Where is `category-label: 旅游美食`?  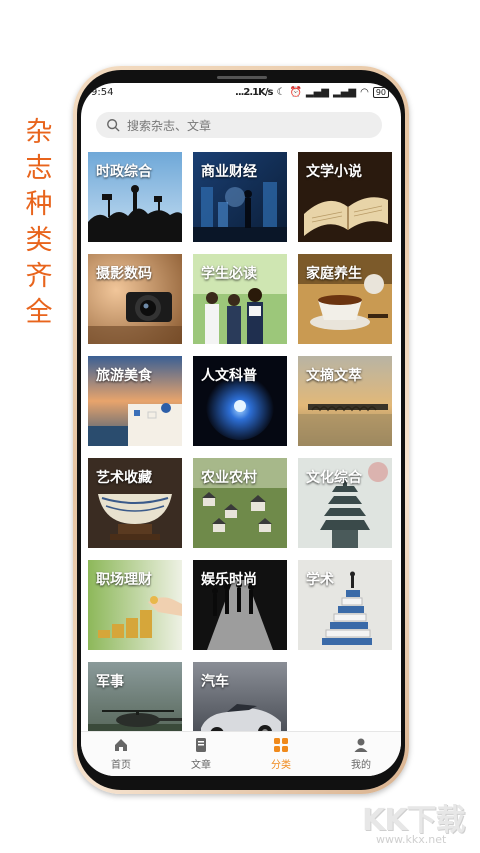 category-label: 旅游美食 is located at coordinates (124, 376).